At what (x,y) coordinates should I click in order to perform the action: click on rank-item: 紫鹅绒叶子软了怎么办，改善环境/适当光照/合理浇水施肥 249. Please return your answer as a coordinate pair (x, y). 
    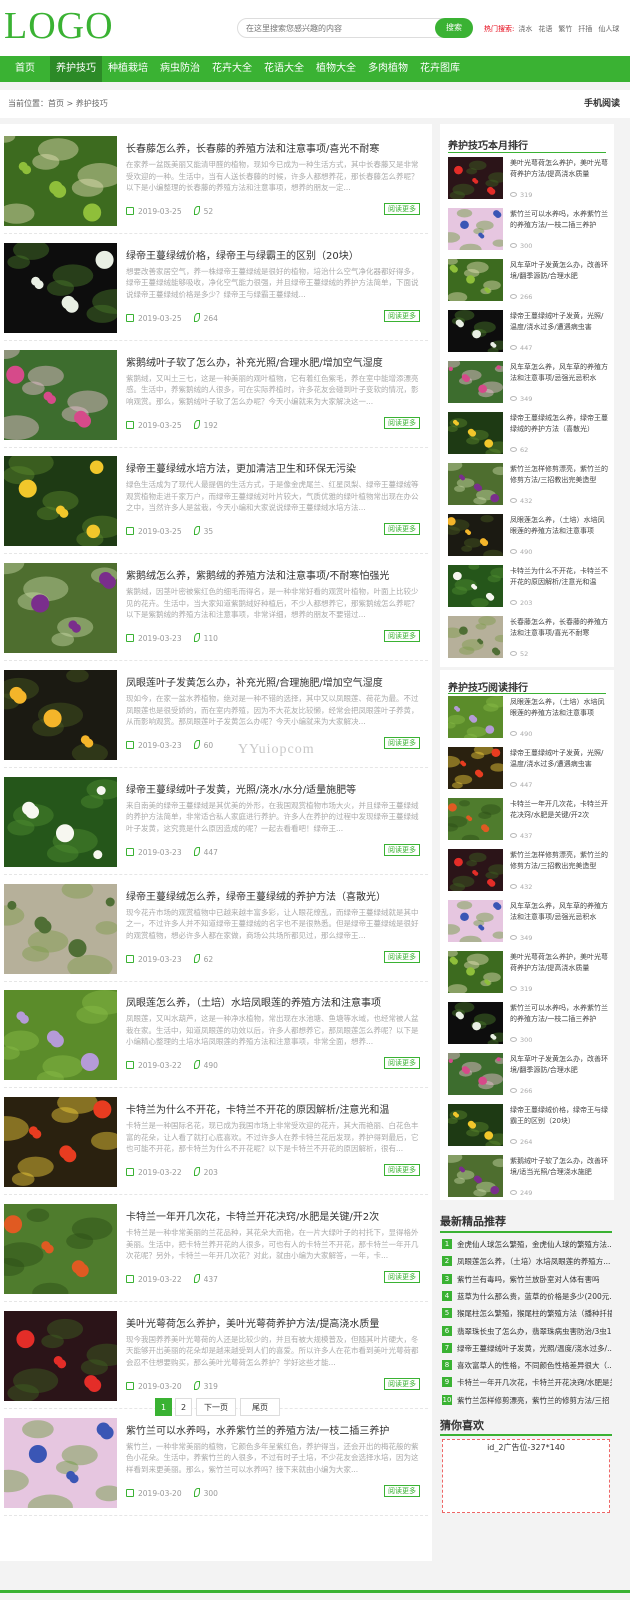
    Looking at the image, I should click on (530, 1180).